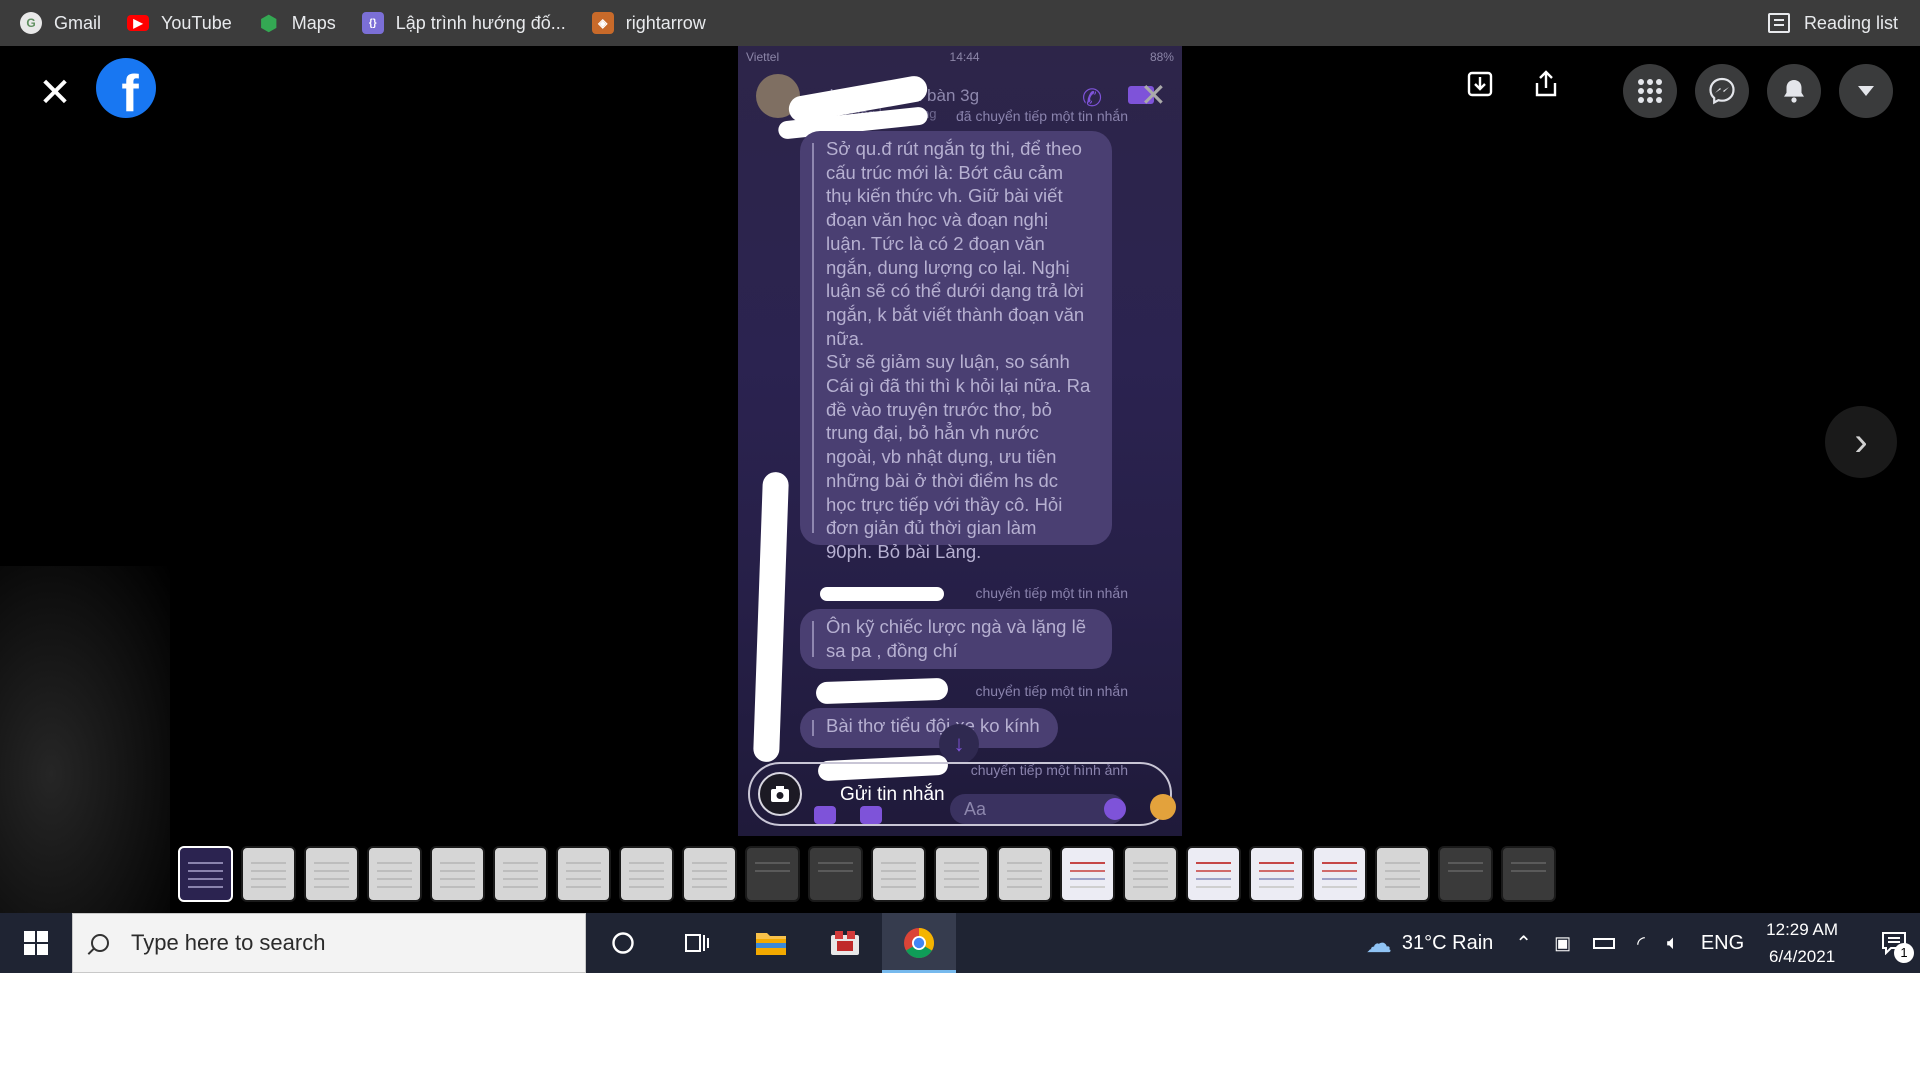 The height and width of the screenshot is (1080, 1920). I want to click on forward-label: chuyển tiếp một tin nhắn, so click(1051, 691).